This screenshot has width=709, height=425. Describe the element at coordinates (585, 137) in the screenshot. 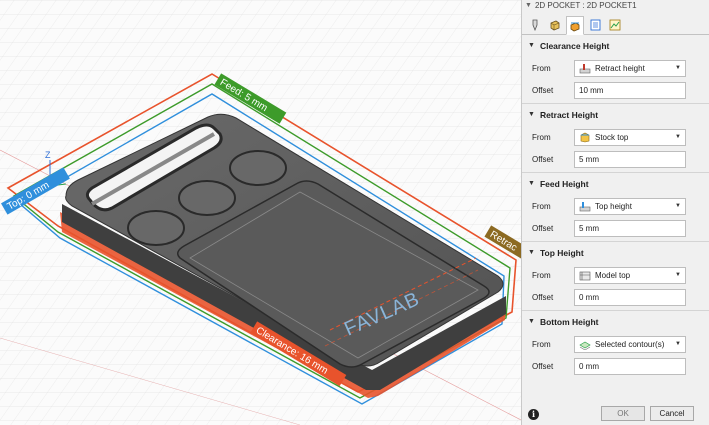

I see `stock-top-icon` at that location.